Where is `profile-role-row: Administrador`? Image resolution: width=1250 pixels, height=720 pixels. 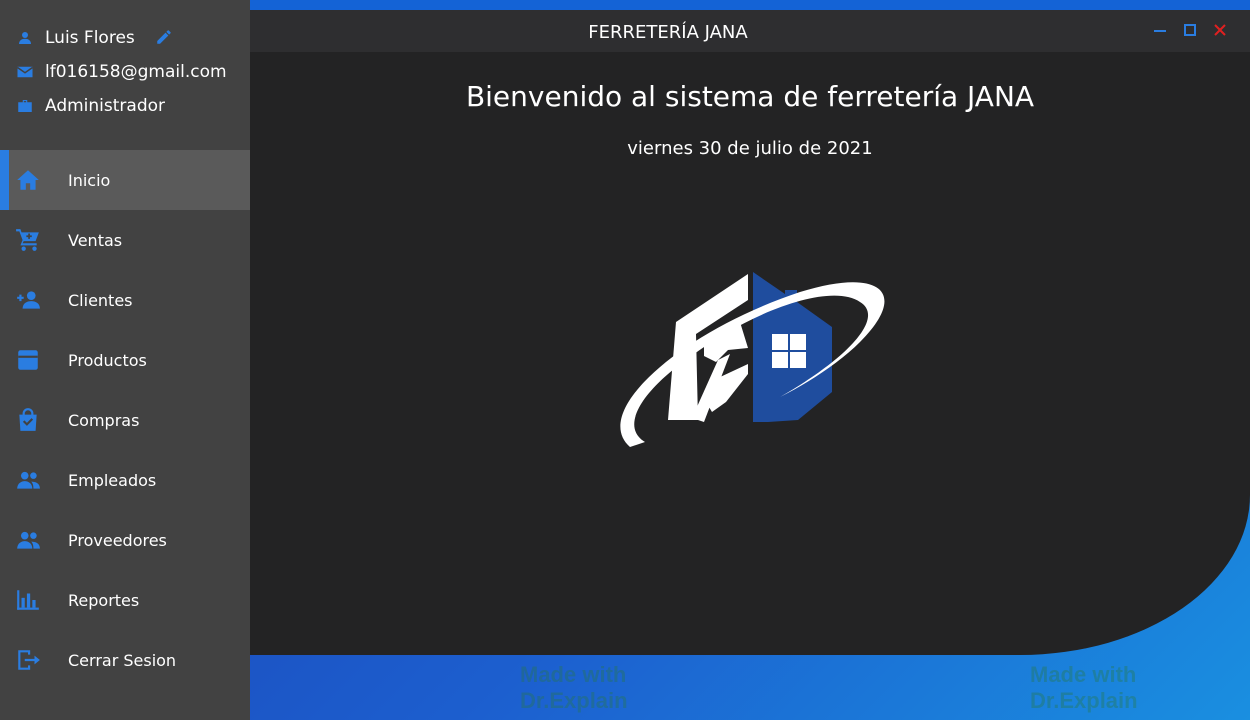
profile-role-row: Administrador is located at coordinates (90, 106).